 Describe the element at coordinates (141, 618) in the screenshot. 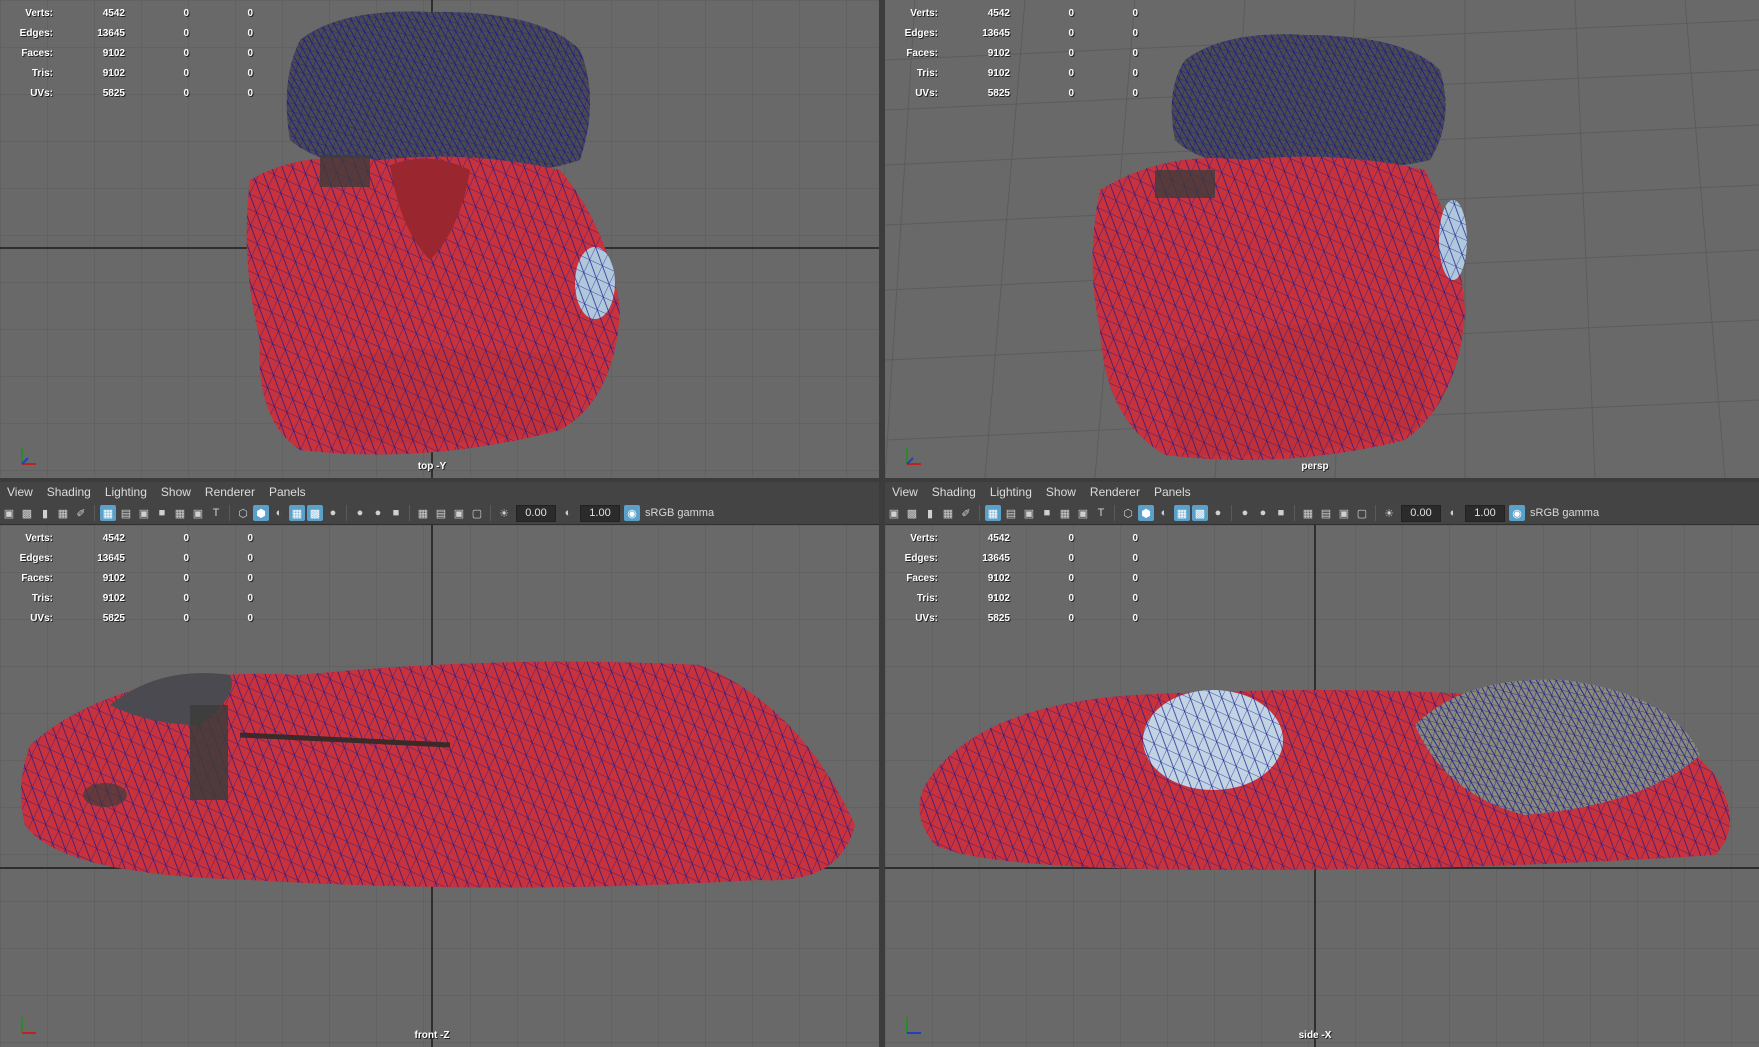

I see `hud-row-uvs: UVs: 5825 0 0` at that location.